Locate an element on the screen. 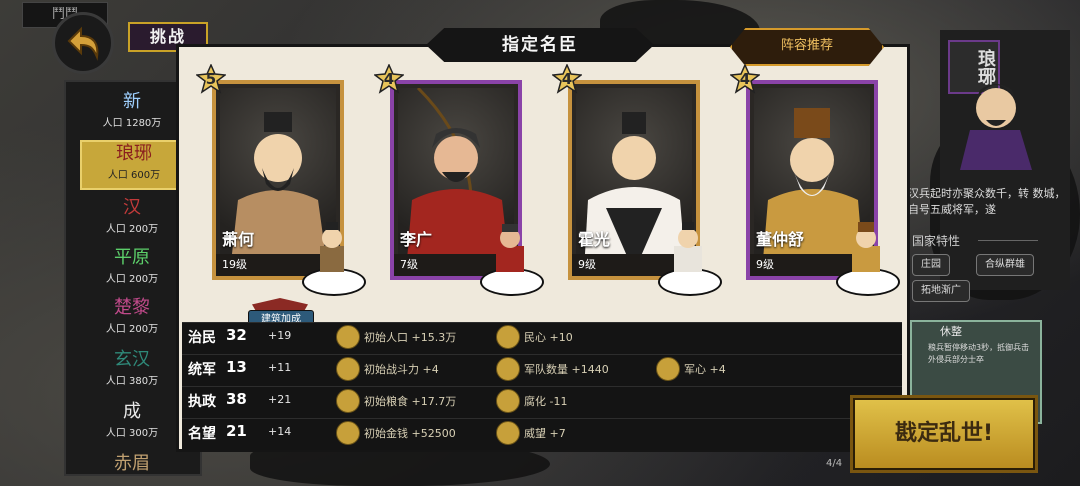 The height and width of the screenshot is (486, 1080). effect-text: 民心 +10 is located at coordinates (548, 337).